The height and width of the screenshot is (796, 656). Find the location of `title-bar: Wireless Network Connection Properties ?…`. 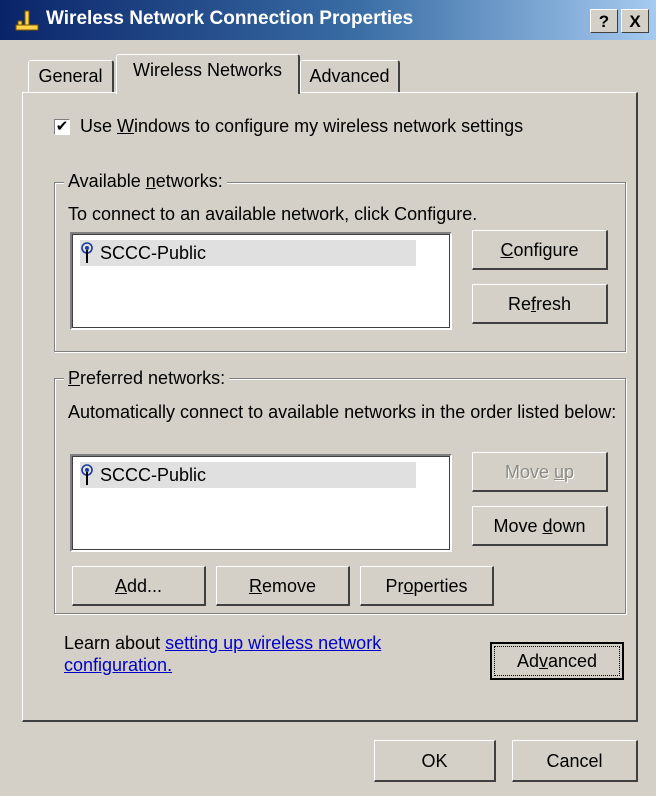

title-bar: Wireless Network Connection Properties ?… is located at coordinates (328, 20).